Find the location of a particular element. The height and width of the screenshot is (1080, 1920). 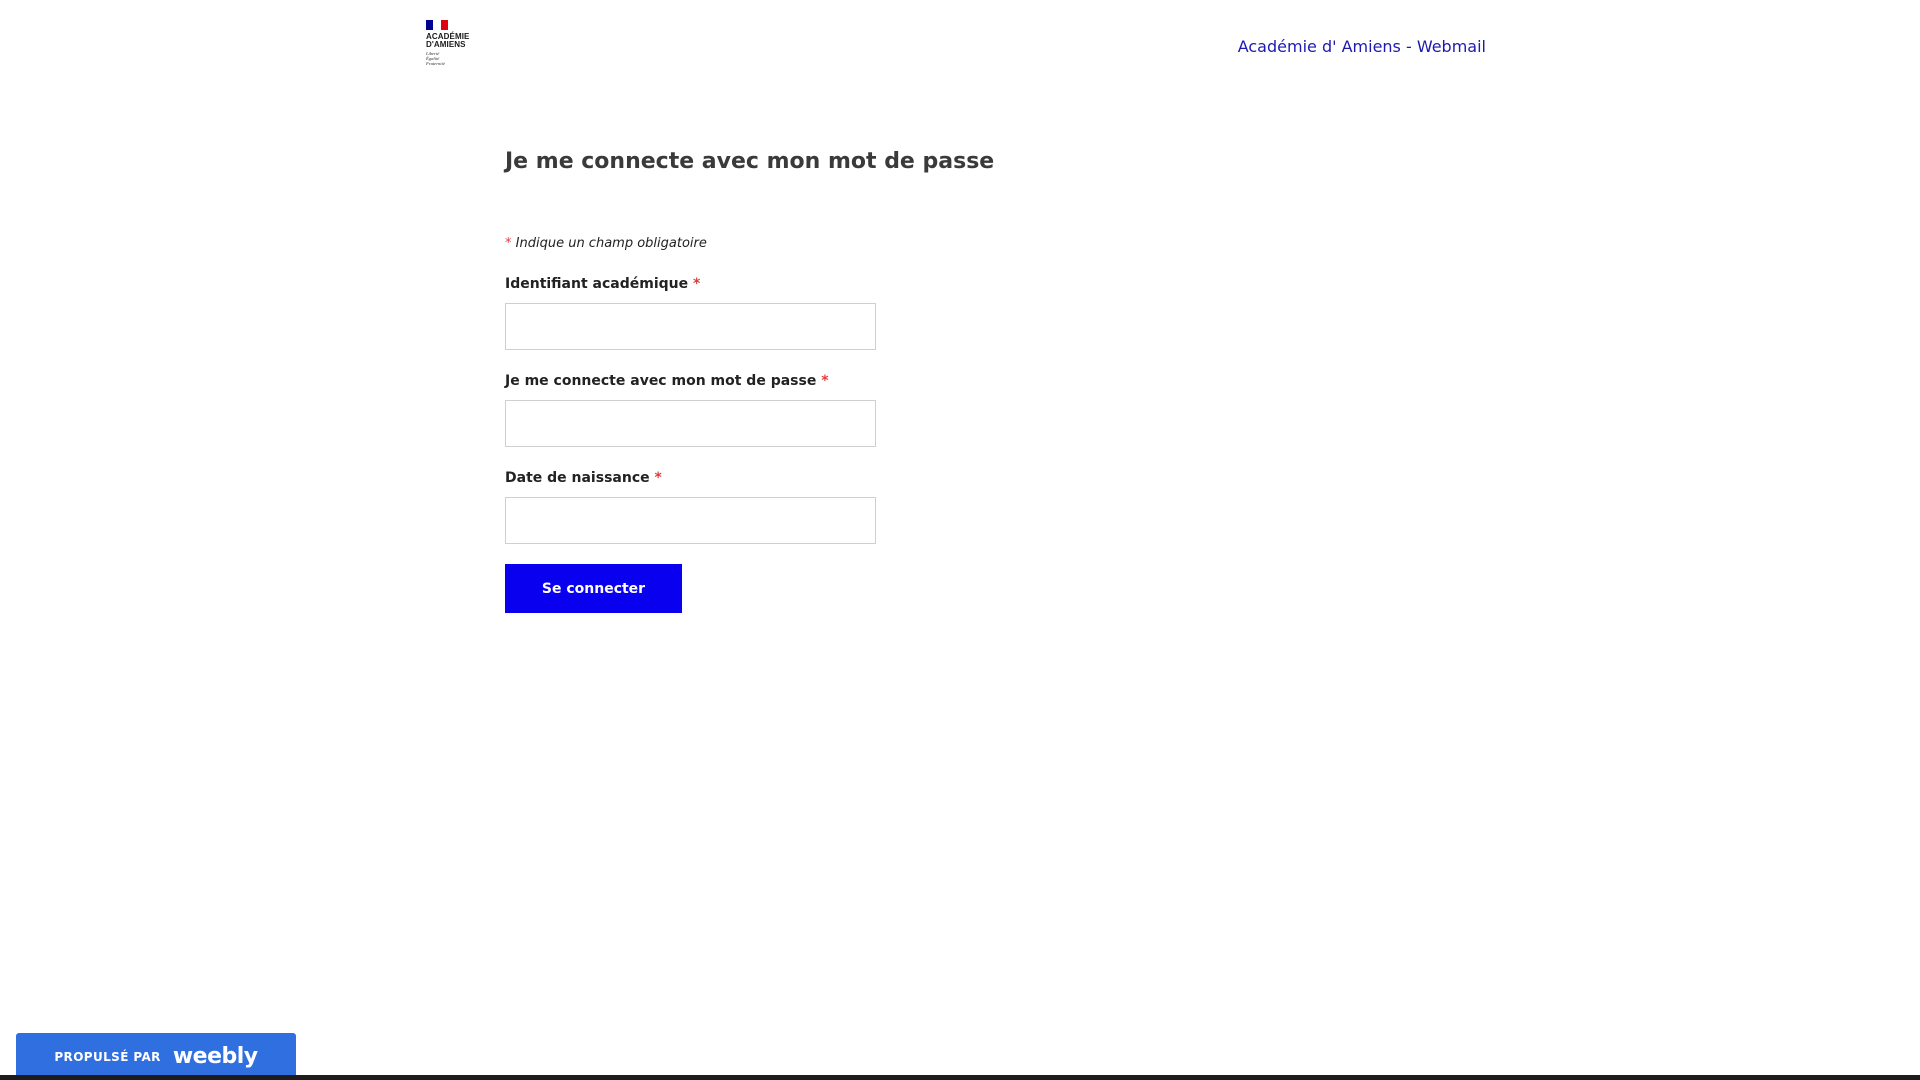

field-identifiant-label: Identifiant académique * is located at coordinates (905, 284).